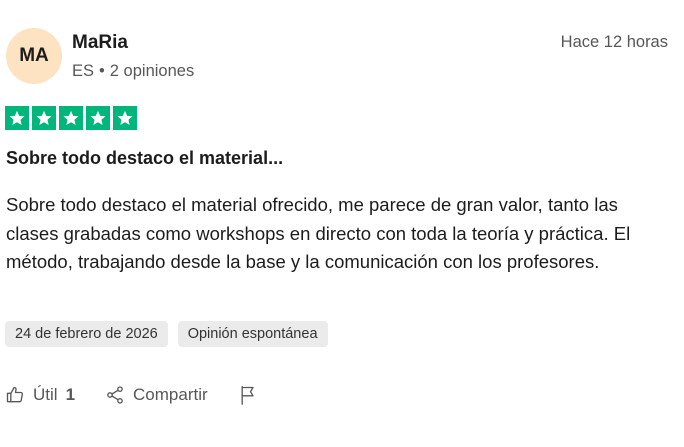 Image resolution: width=684 pixels, height=447 pixels. Describe the element at coordinates (15, 395) in the screenshot. I see `thumbs-up-icon` at that location.